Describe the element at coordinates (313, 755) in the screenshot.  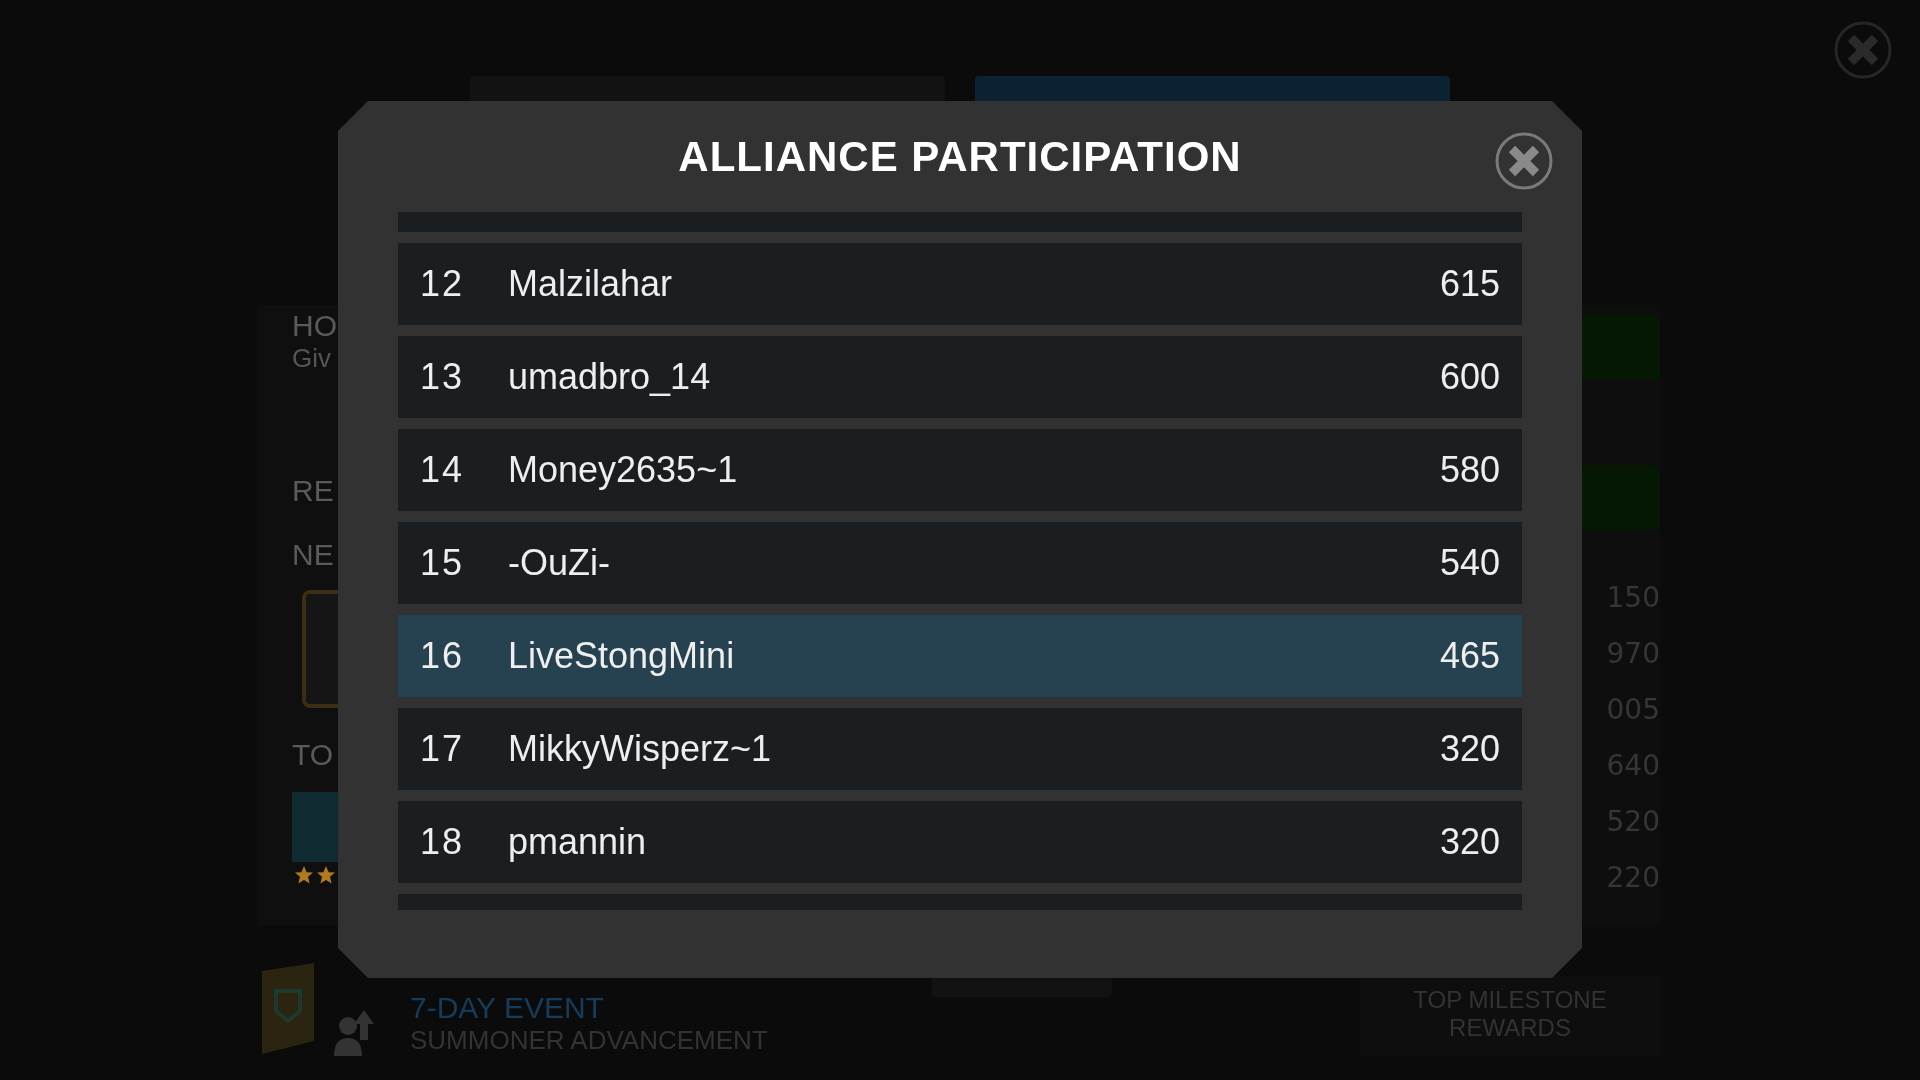
I see `section-label: TO` at that location.